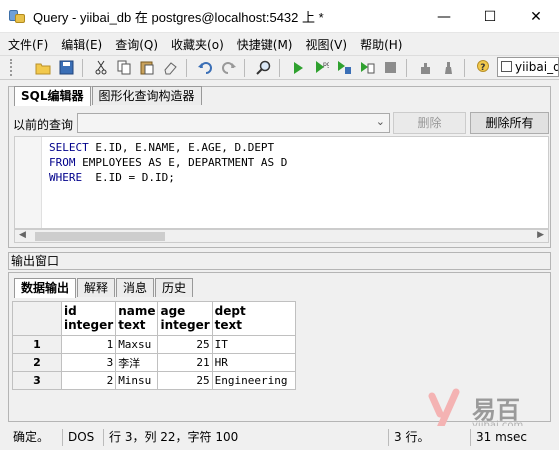 This screenshot has height=450, width=559. What do you see at coordinates (170, 68) in the screenshot?
I see `eraser-icon` at bounding box center [170, 68].